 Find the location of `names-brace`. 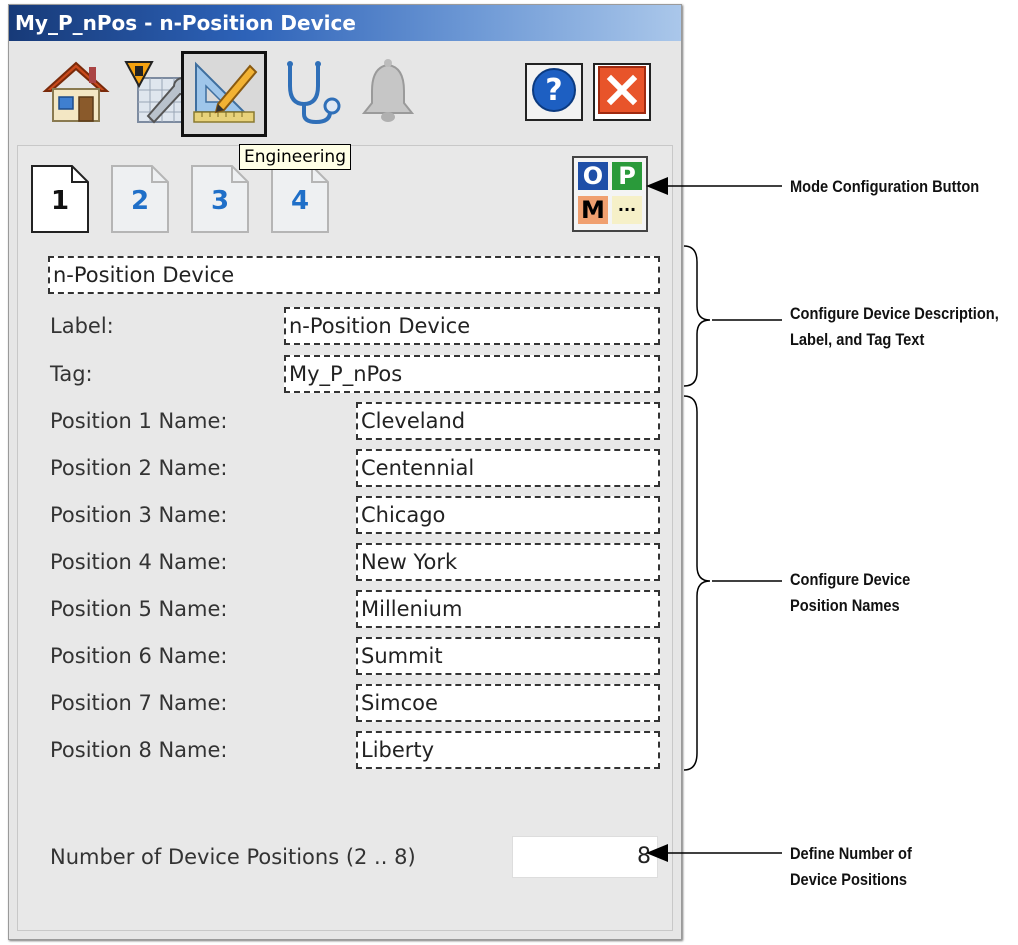

names-brace is located at coordinates (697, 583).